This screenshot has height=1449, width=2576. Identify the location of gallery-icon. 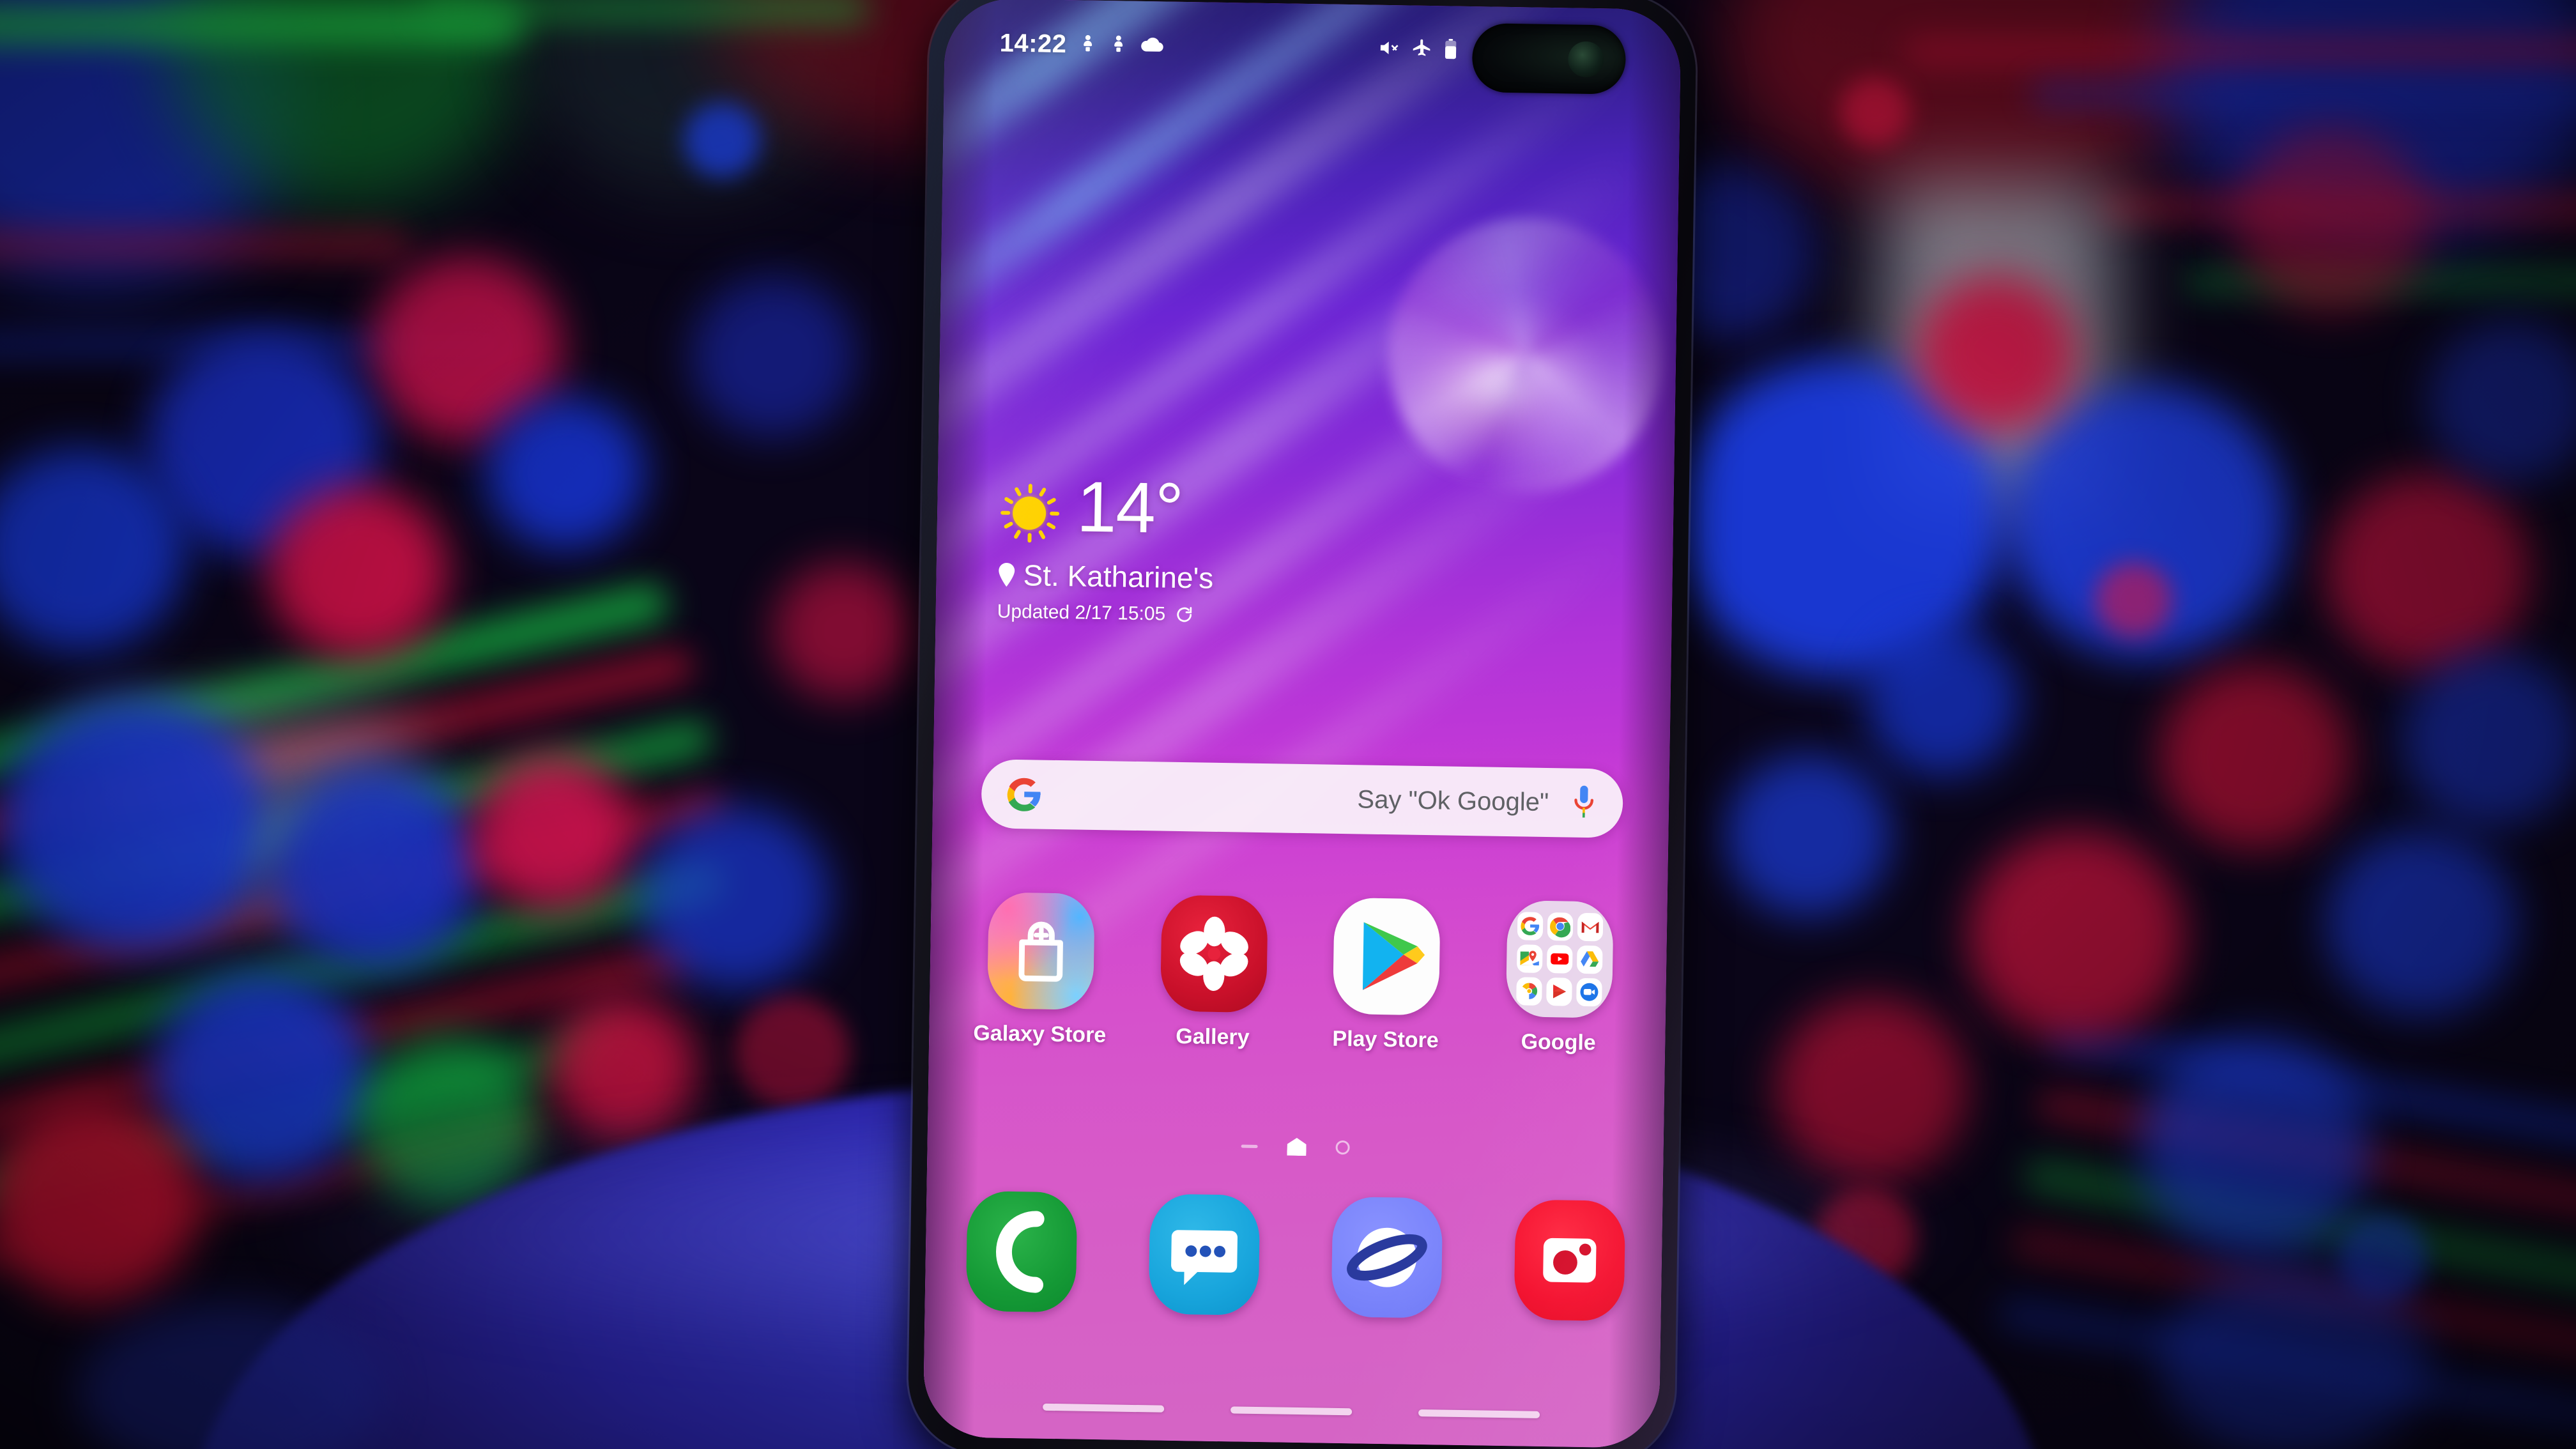
(1214, 953).